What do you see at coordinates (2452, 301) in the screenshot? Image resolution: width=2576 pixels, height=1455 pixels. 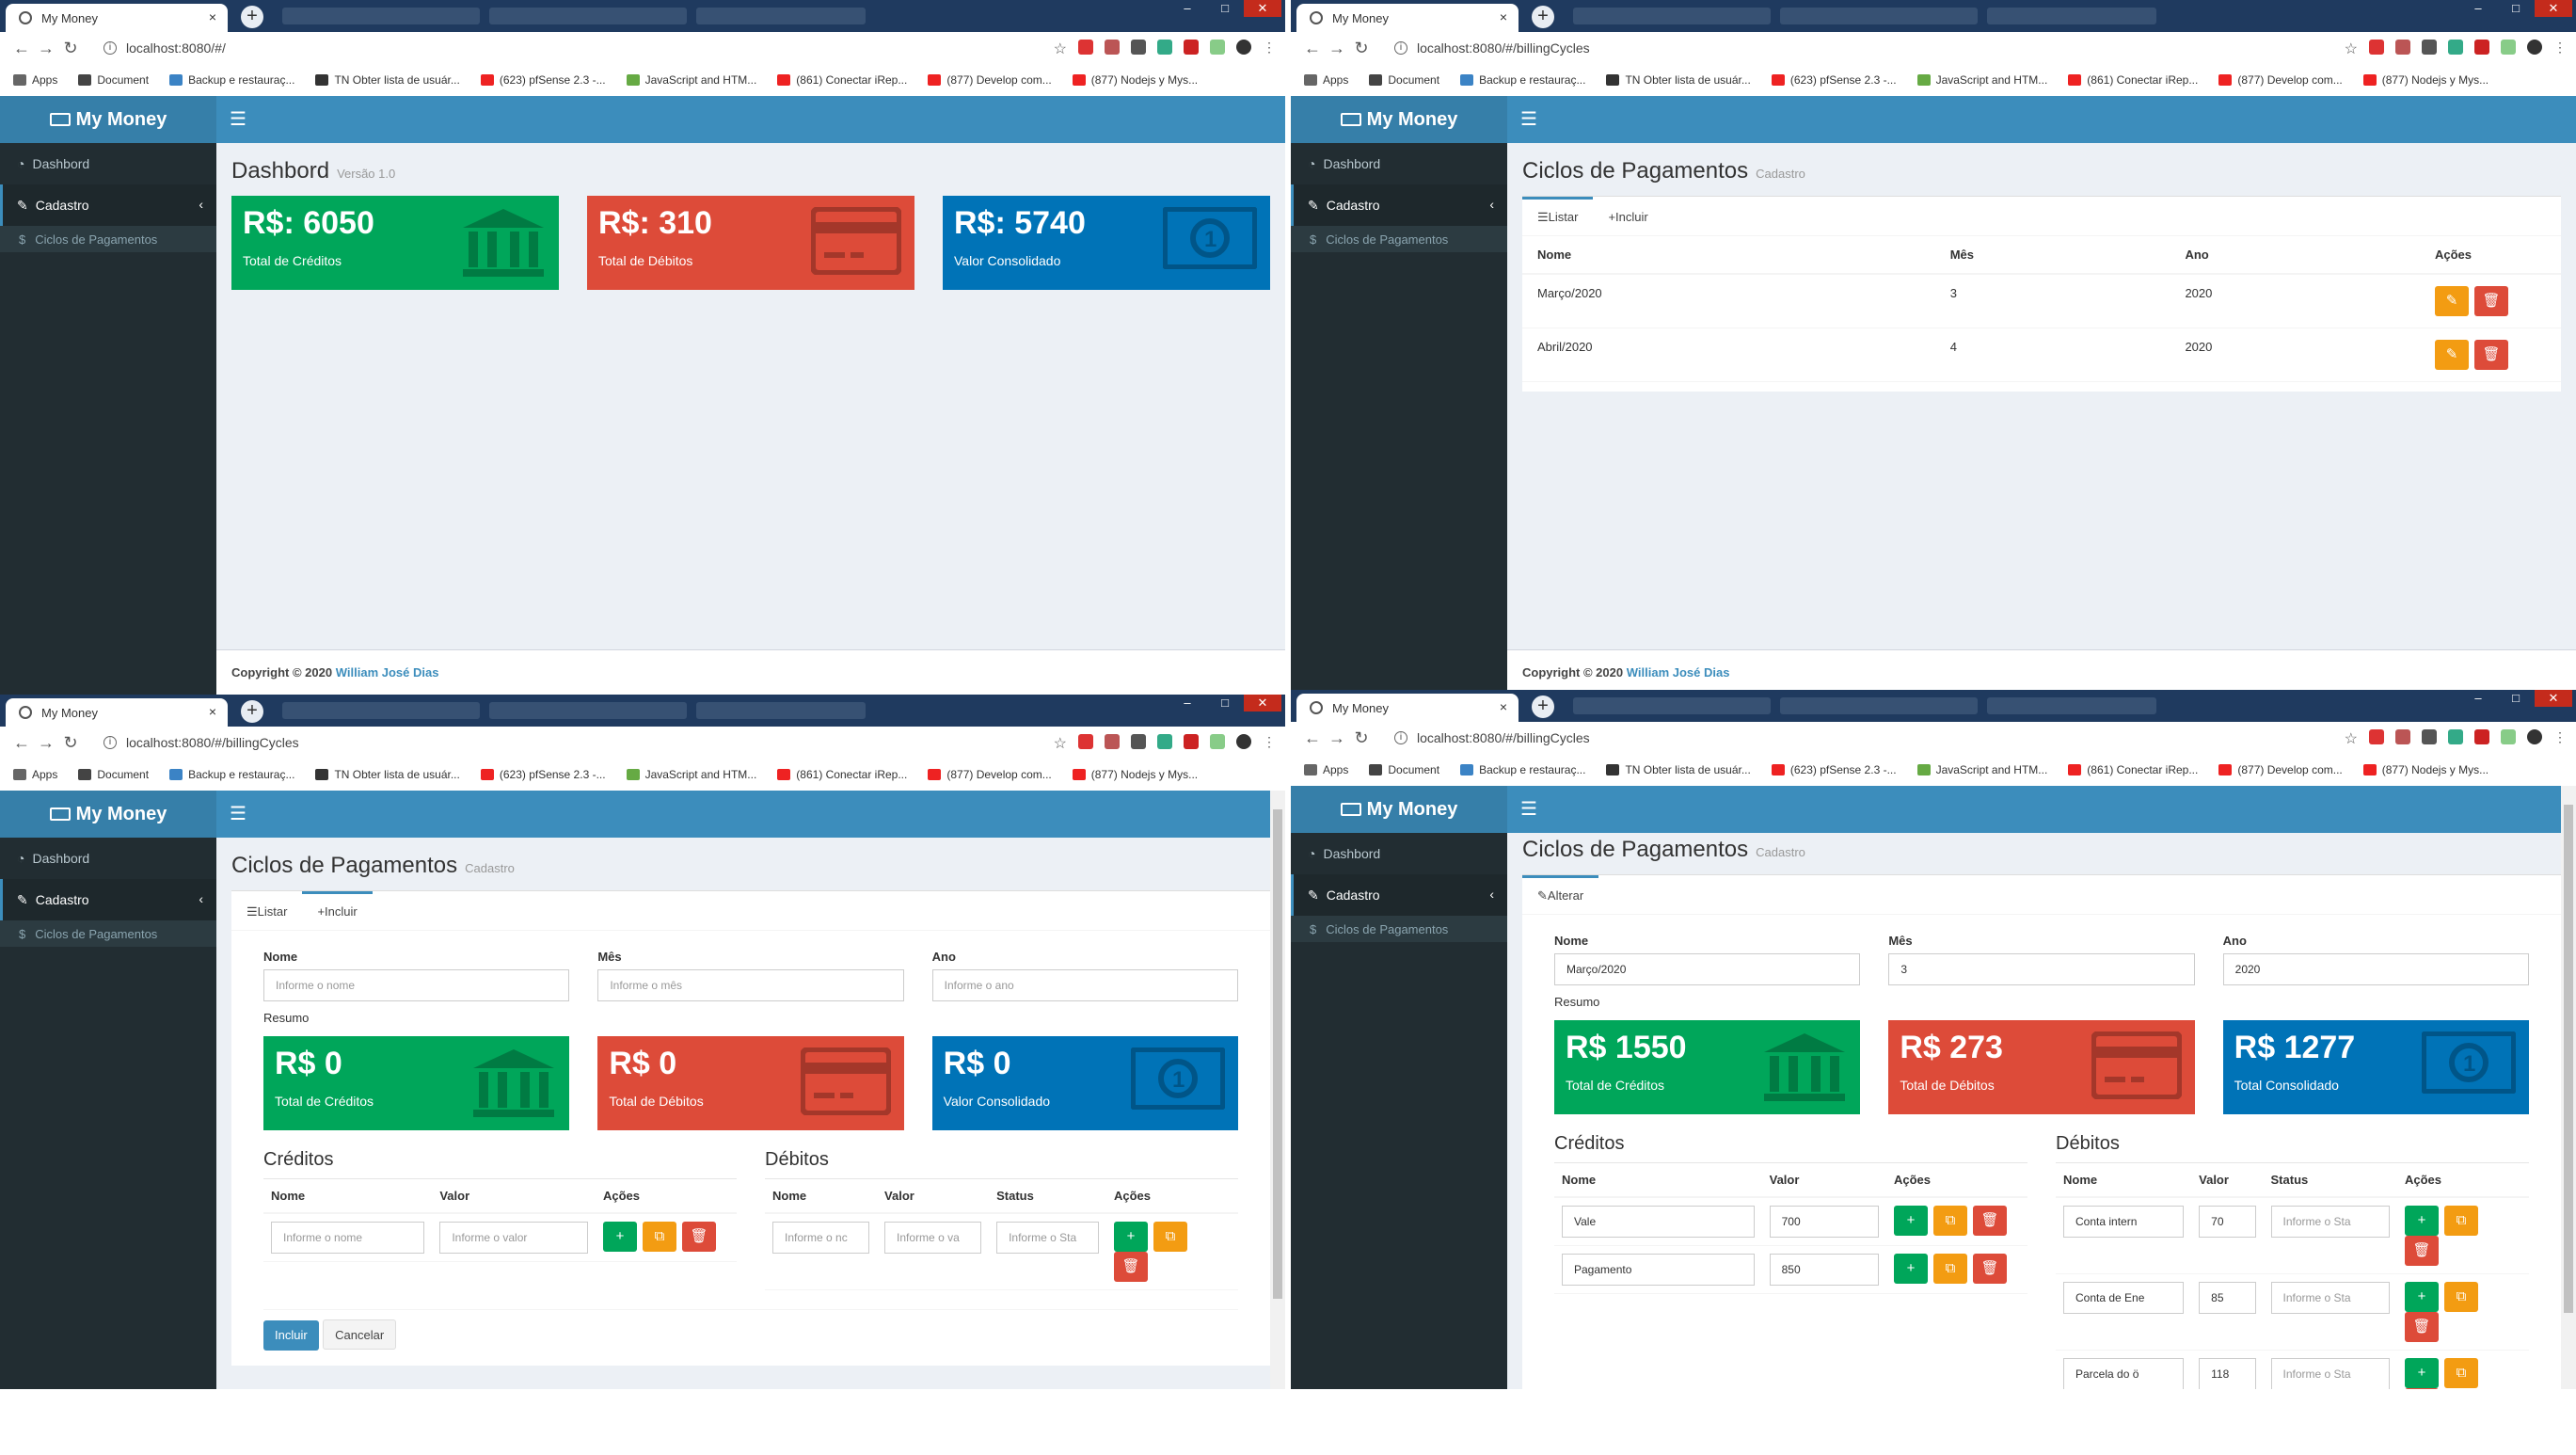 I see `edit-icon: ✎` at bounding box center [2452, 301].